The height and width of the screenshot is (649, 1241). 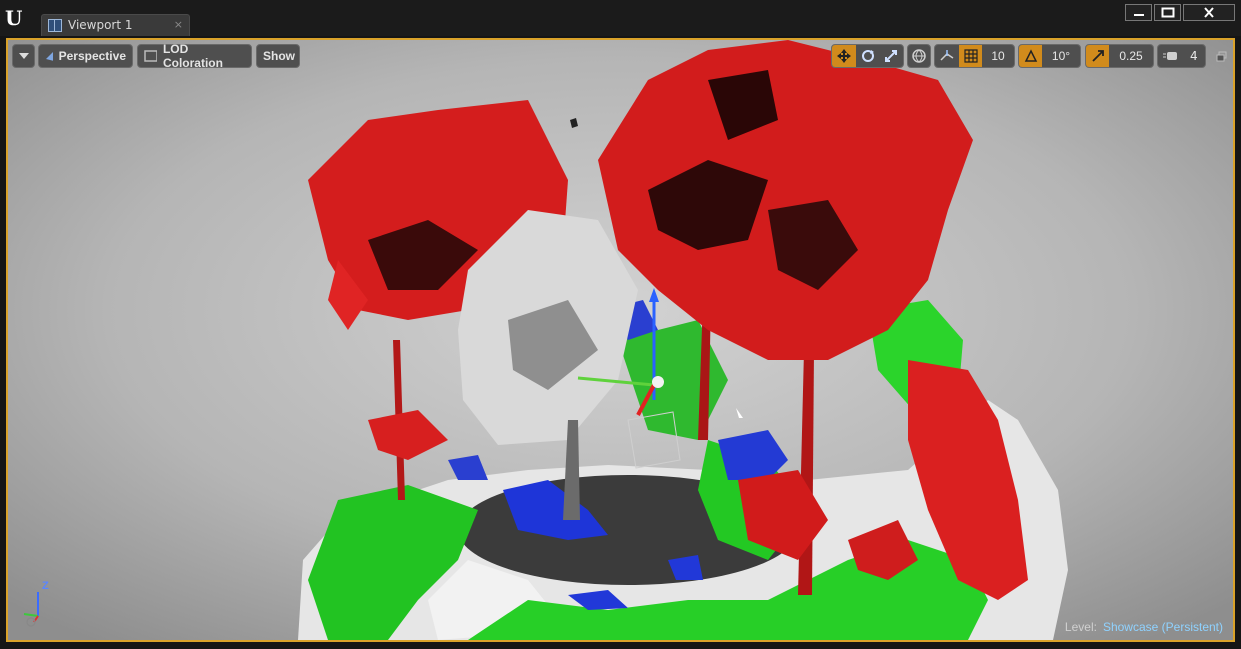 What do you see at coordinates (13, 18) in the screenshot?
I see `unreal-logo: U` at bounding box center [13, 18].